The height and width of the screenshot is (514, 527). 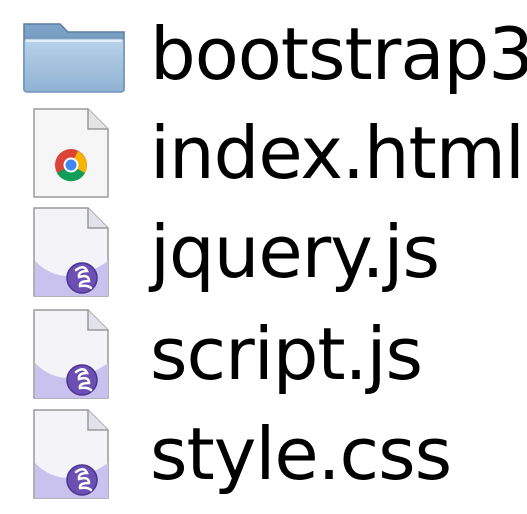 What do you see at coordinates (337, 153) in the screenshot?
I see `file-name: index.html` at bounding box center [337, 153].